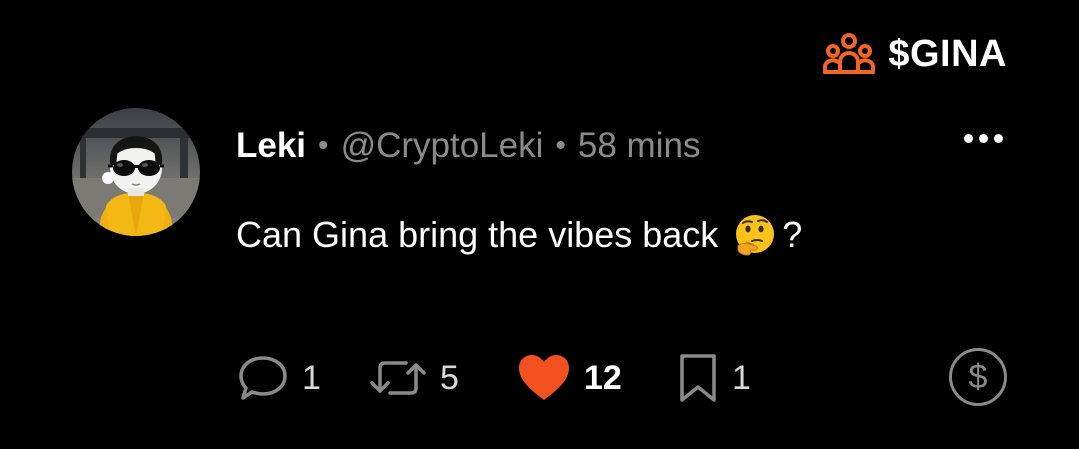 This screenshot has width=1079, height=449. I want to click on post-text-content: Can Gina bring the vibes back, so click(477, 234).